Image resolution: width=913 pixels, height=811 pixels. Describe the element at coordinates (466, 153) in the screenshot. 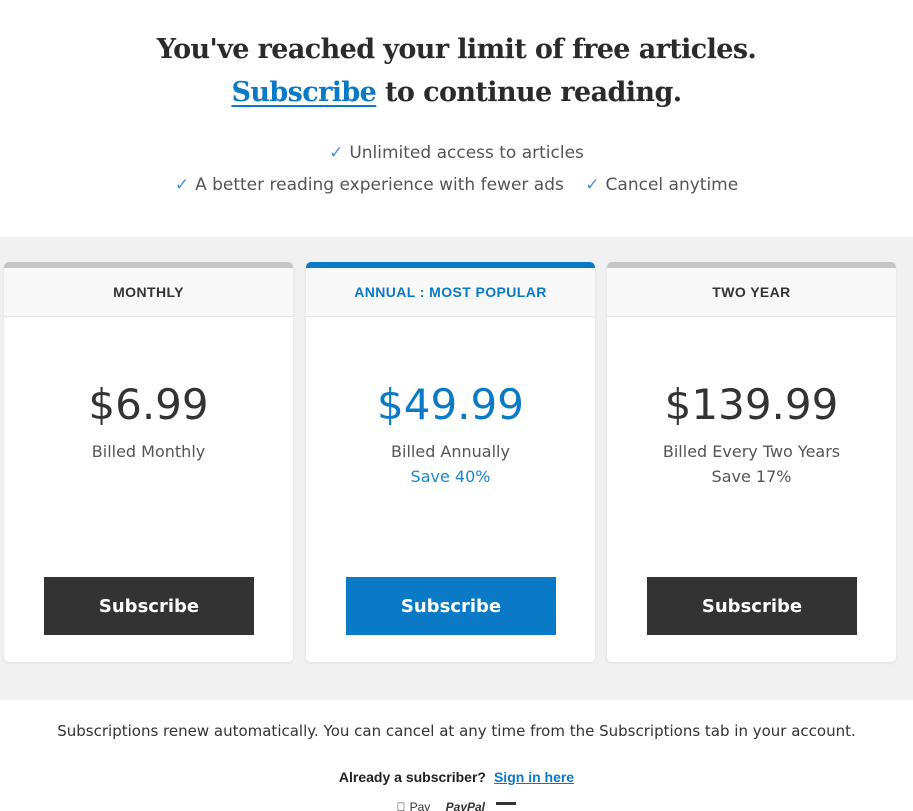

I see `benefit-label: Unlimited access to articles` at that location.